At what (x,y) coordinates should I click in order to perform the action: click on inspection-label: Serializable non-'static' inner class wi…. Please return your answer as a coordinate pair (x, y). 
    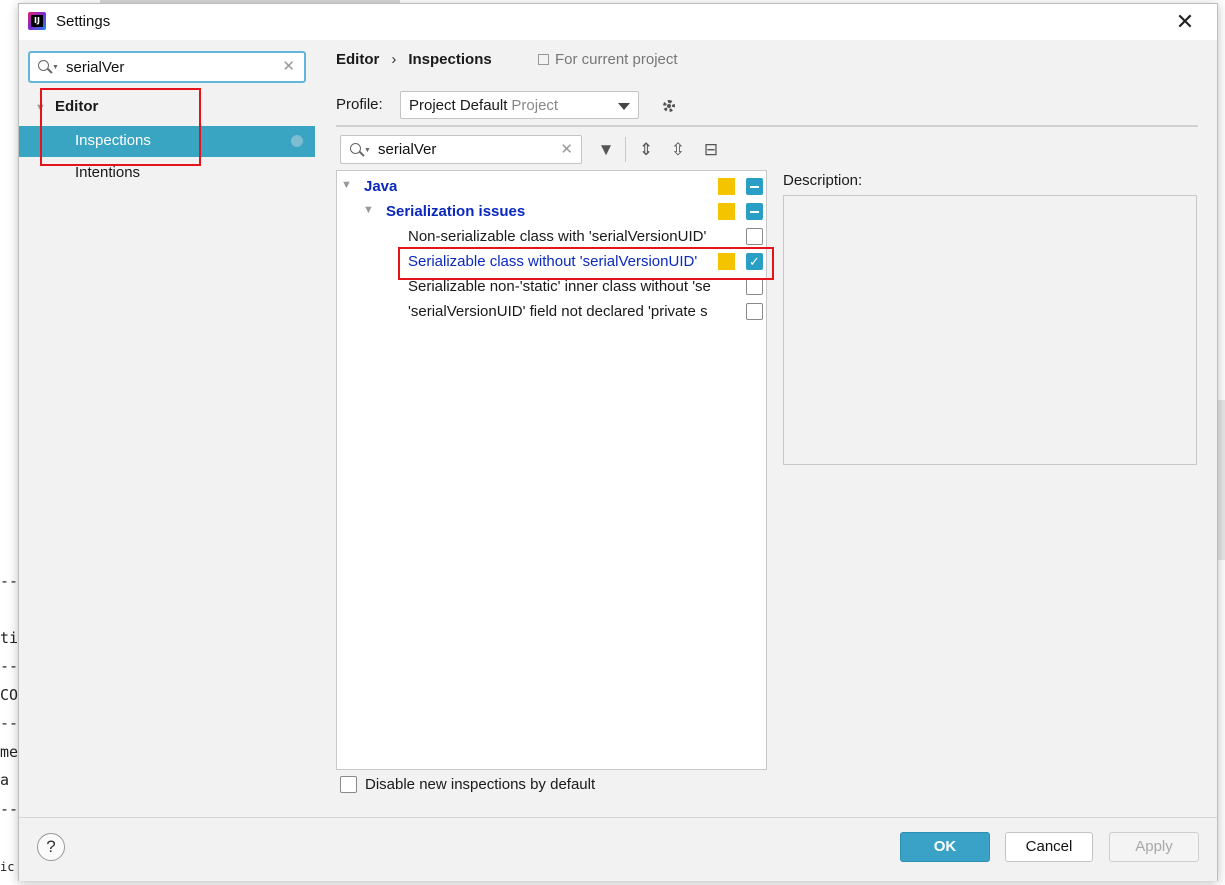
    Looking at the image, I should click on (559, 286).